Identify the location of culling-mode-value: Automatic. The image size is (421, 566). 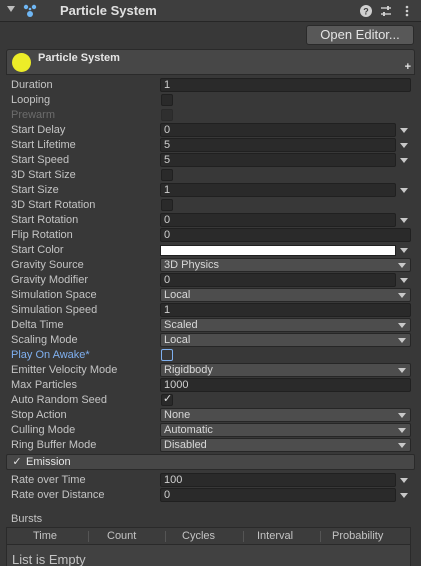
(188, 430).